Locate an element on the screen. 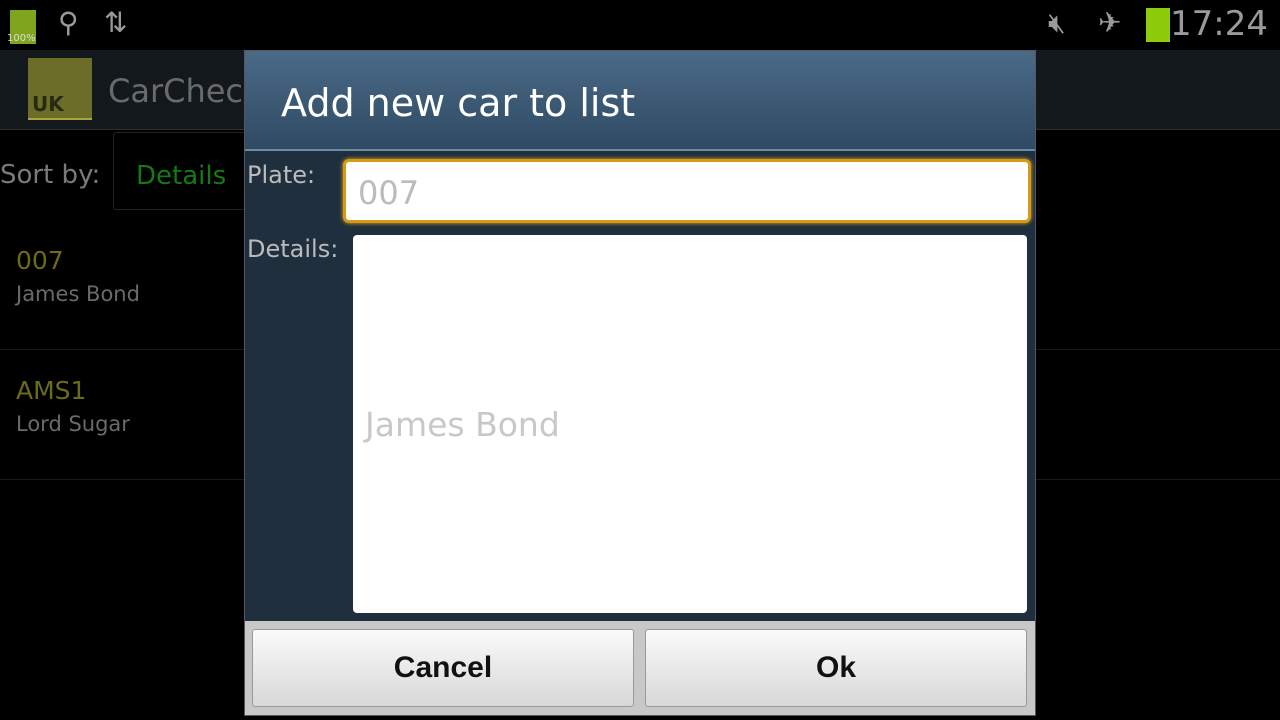  ok-button: Ok is located at coordinates (836, 668).